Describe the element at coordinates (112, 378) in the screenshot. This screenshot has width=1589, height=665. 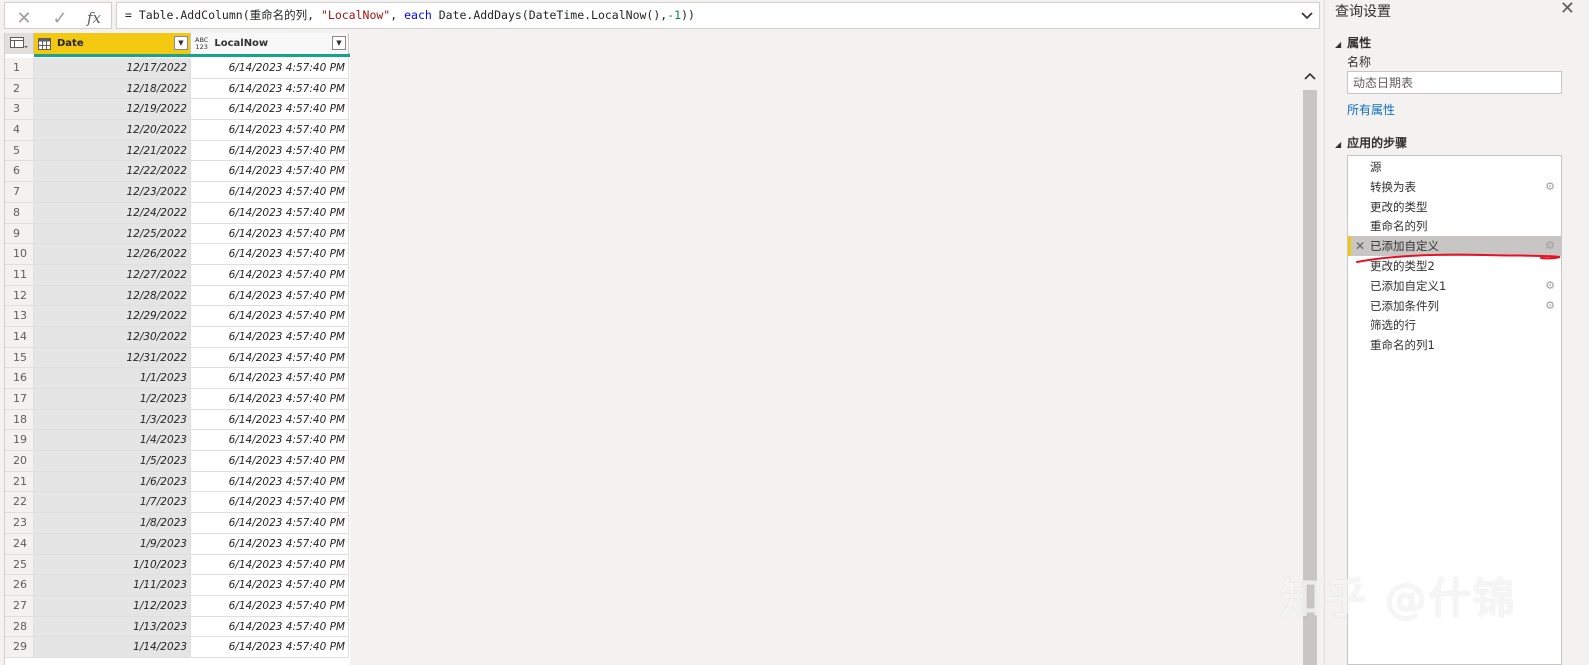
I see `cell-date: 1/1/2023` at that location.